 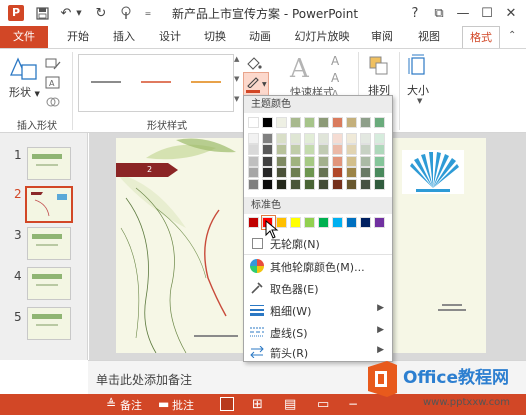 I want to click on size-label: 大小, so click(x=418, y=90).